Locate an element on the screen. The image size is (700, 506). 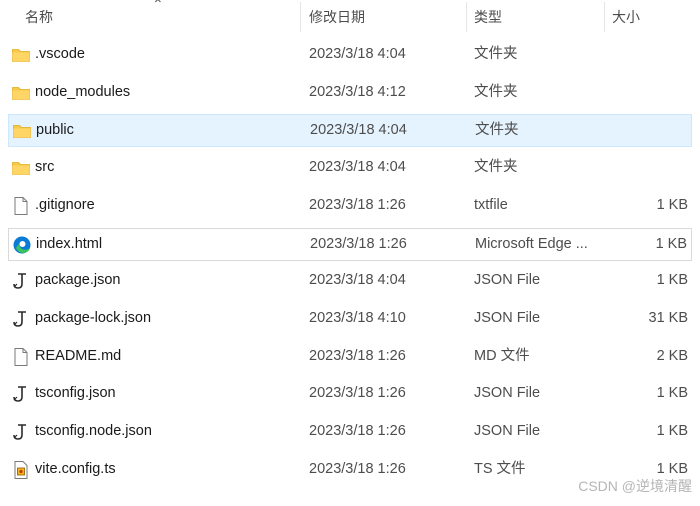
file-row: vite.config.ts 2023/3/18 1:26 TS 文件 1 KB is located at coordinates (350, 470).